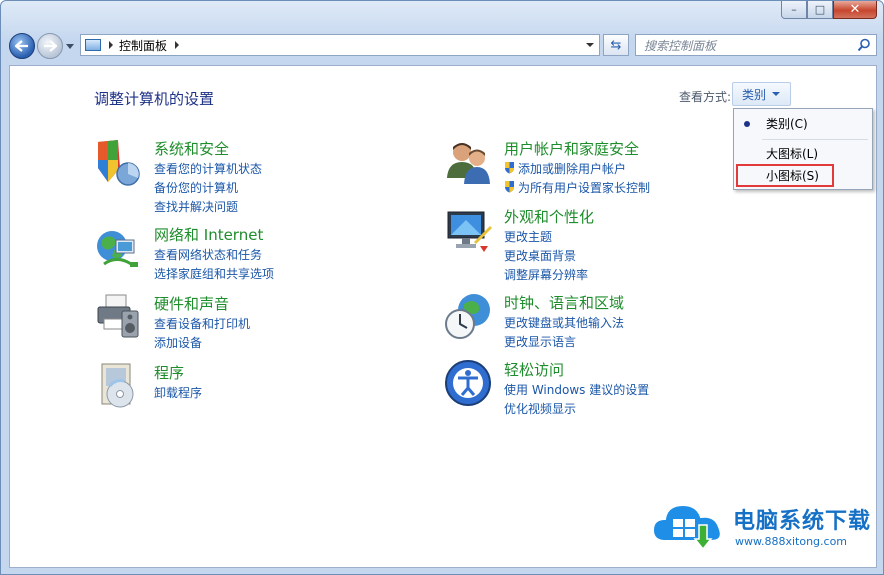 This screenshot has width=884, height=575. What do you see at coordinates (756, 45) in the screenshot?
I see `search-input: 搜索控制面板` at bounding box center [756, 45].